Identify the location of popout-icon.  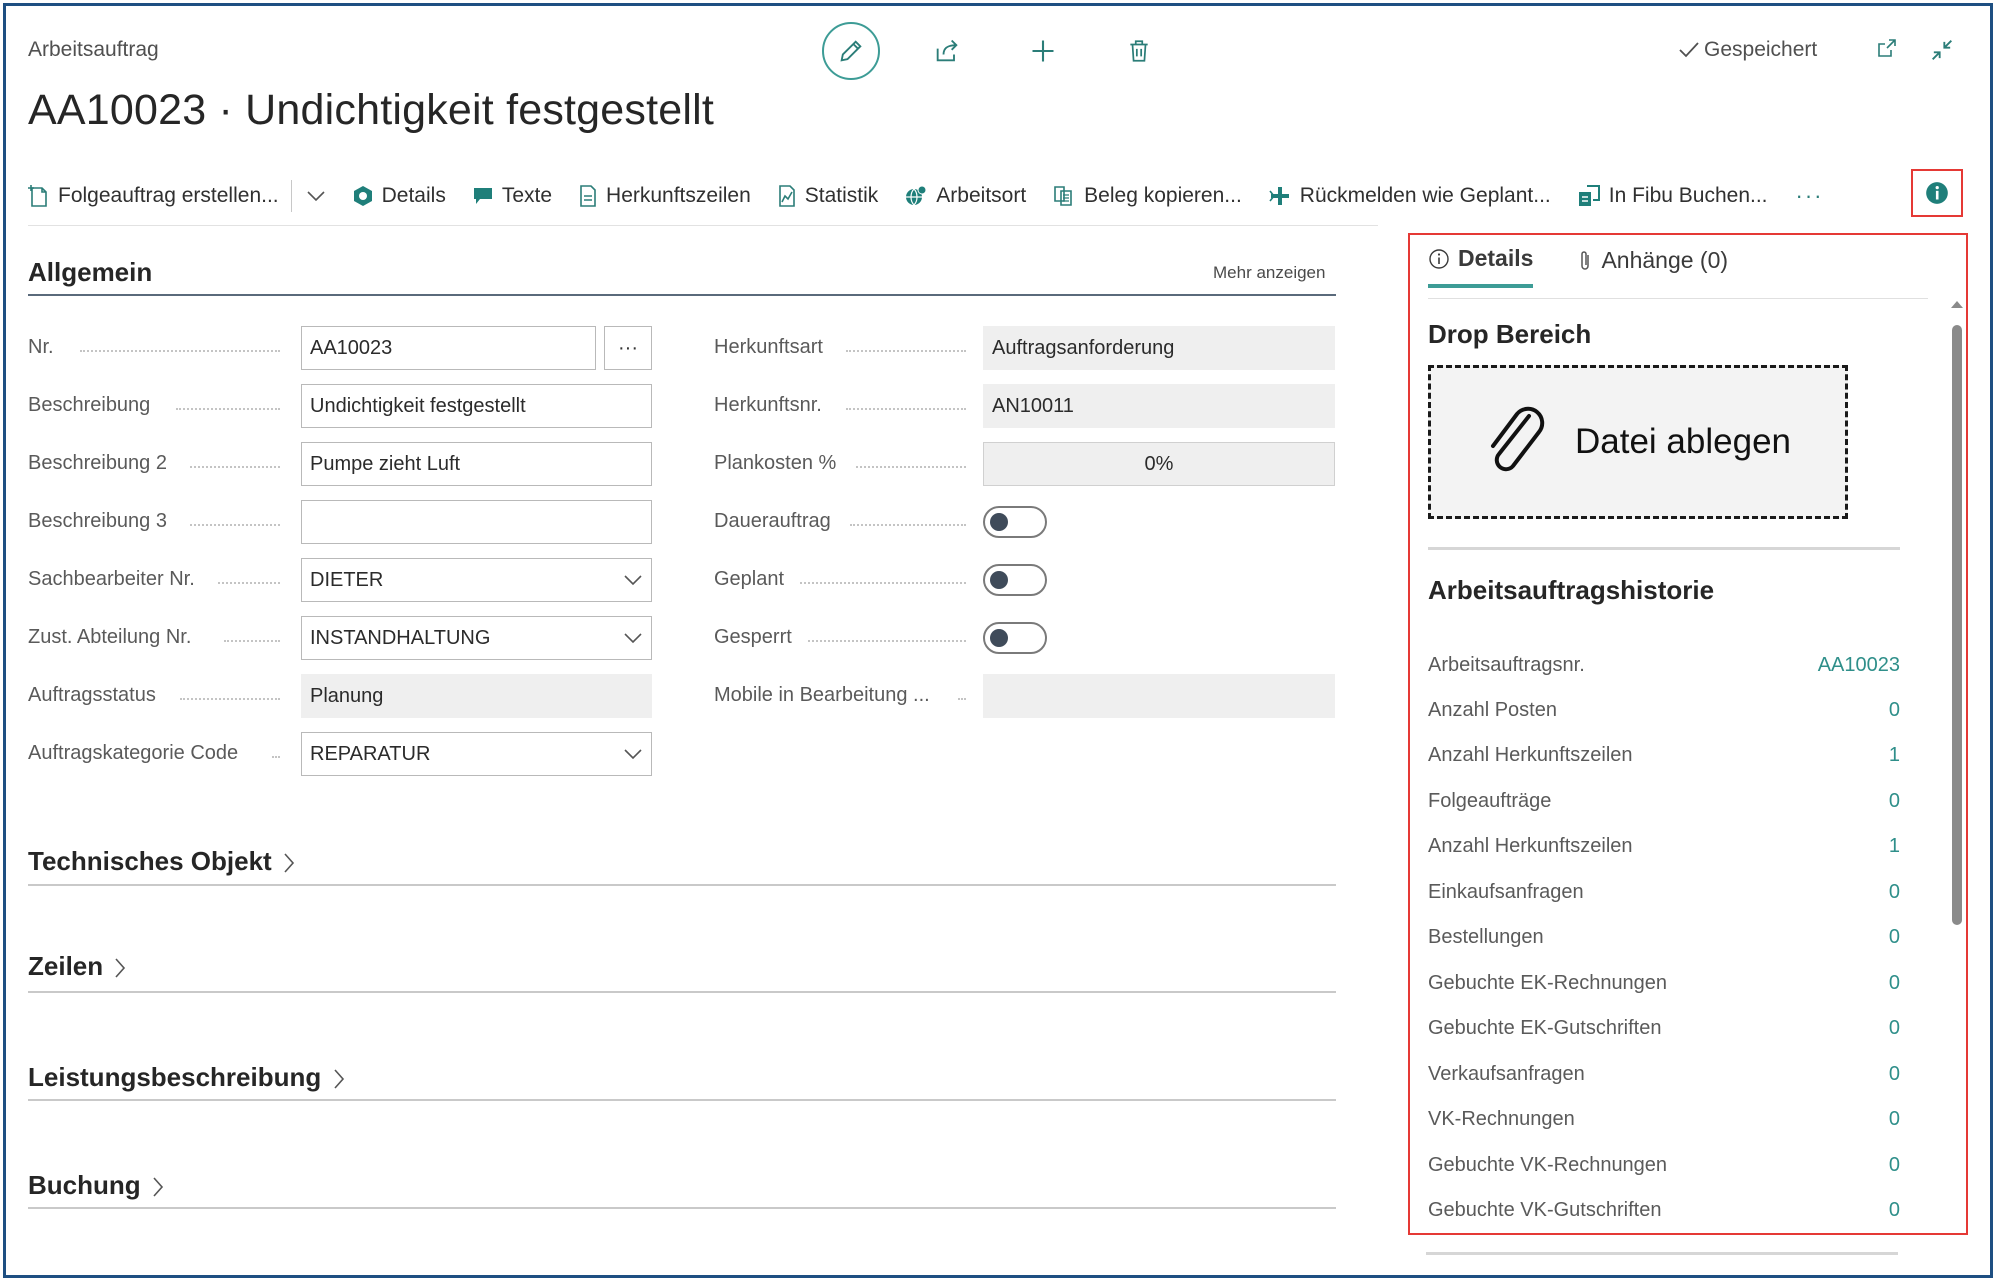
(1887, 48).